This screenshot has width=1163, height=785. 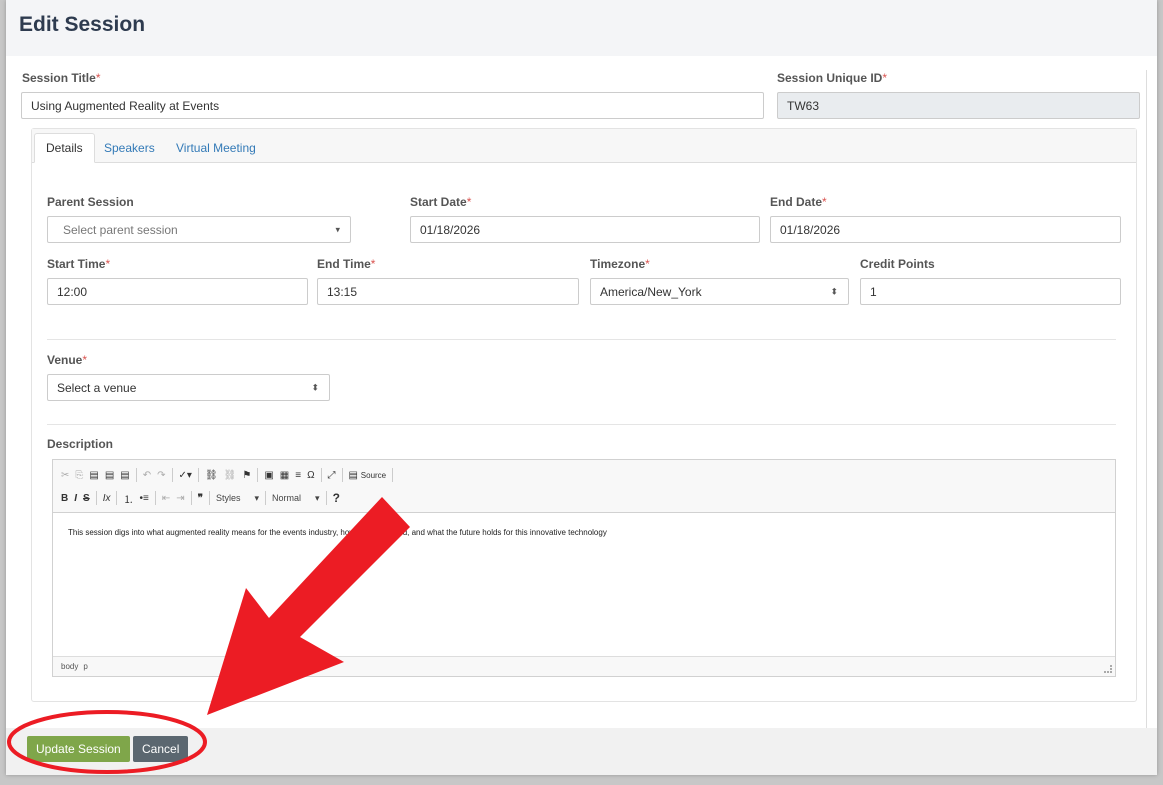 What do you see at coordinates (803, 105) in the screenshot?
I see `session-uid-value: TW63` at bounding box center [803, 105].